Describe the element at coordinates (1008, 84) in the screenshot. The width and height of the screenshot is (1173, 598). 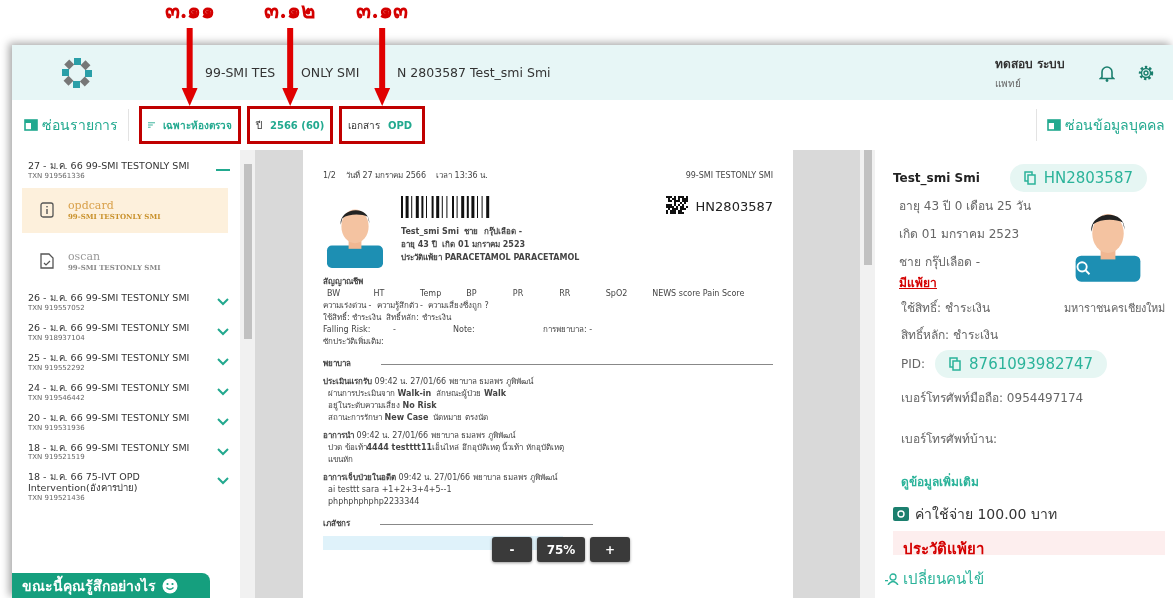
I see `user-role: แพทย์` at that location.